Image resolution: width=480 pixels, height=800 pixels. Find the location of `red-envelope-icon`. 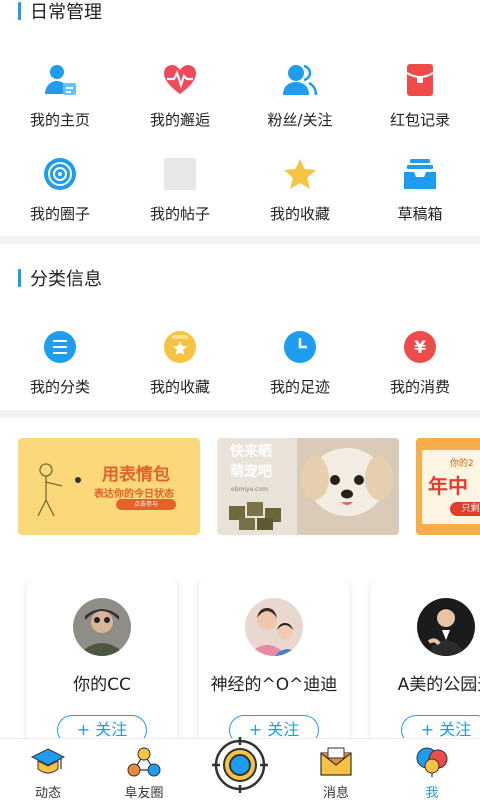

red-envelope-icon is located at coordinates (420, 80).